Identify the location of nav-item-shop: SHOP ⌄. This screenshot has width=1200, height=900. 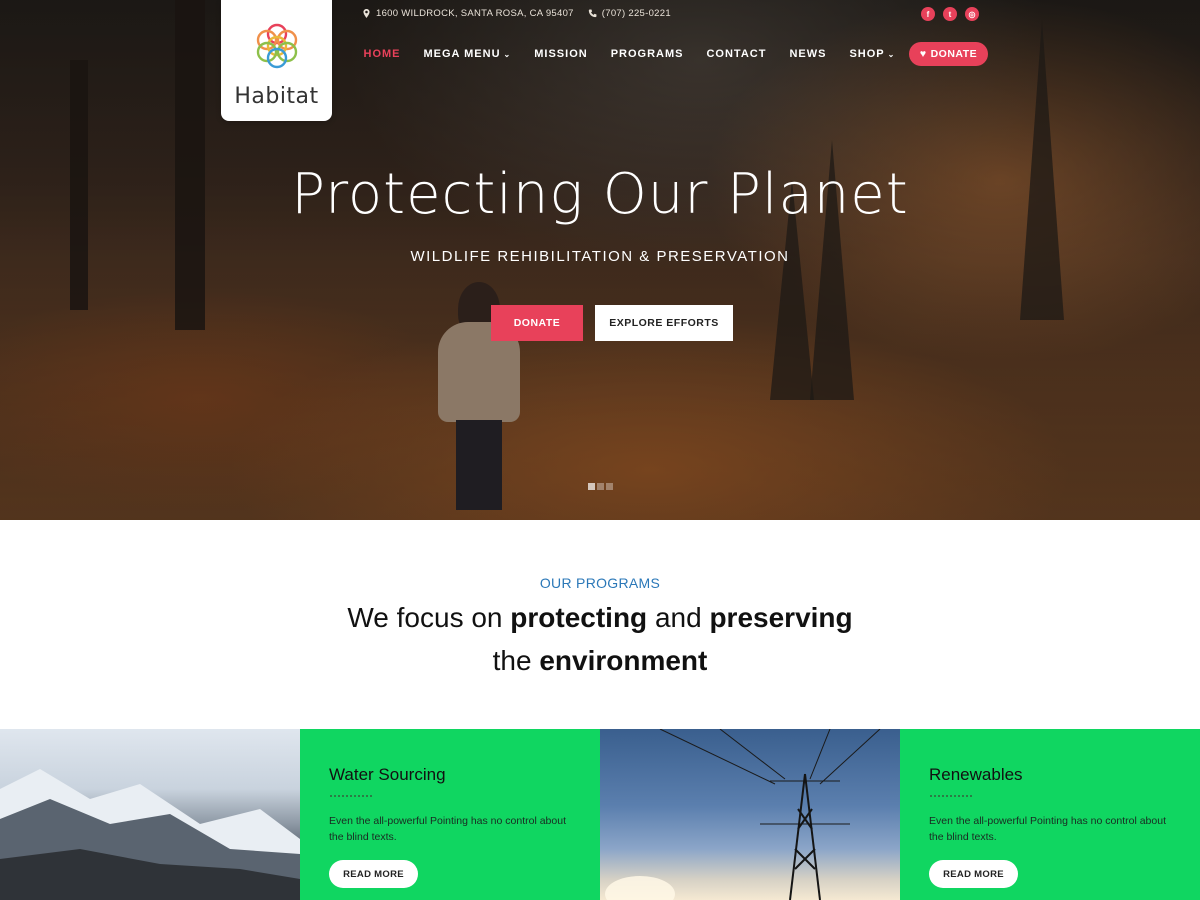
(872, 54).